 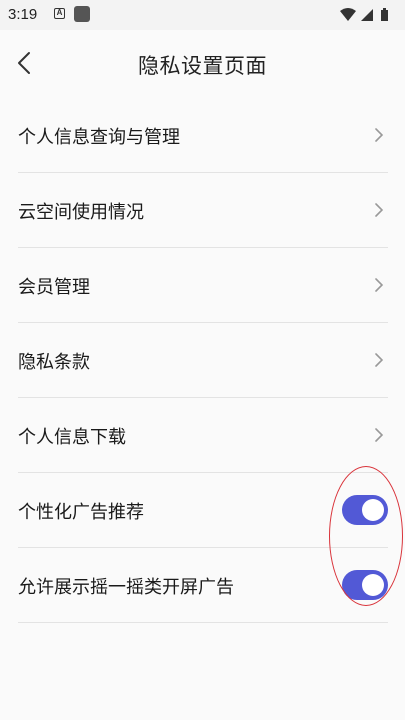 I want to click on menu-item-shake-splash-ads: 允许展示摇一摇类开屏广告, so click(x=203, y=585).